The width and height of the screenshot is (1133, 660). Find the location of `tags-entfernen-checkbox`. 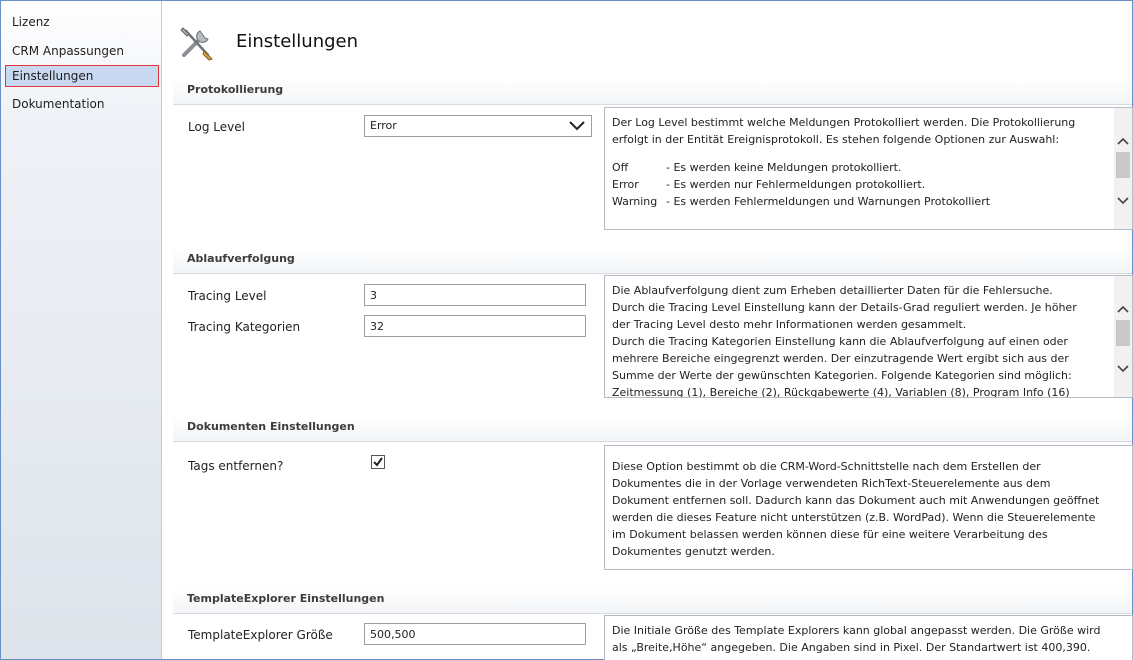

tags-entfernen-checkbox is located at coordinates (378, 462).